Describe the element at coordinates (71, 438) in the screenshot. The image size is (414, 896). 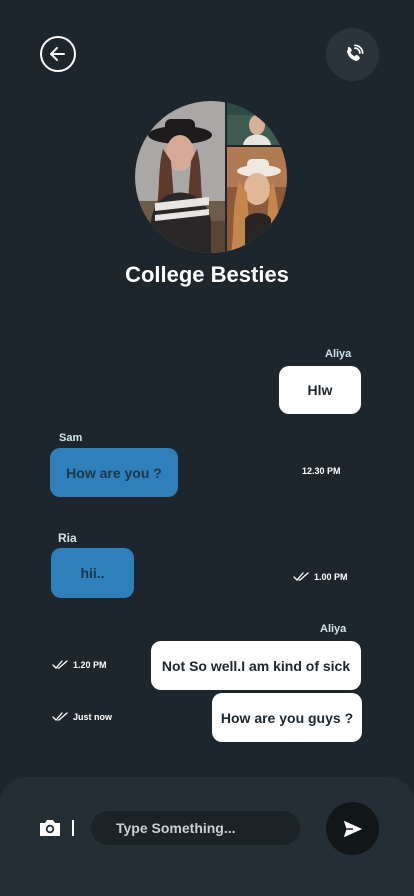
I see `message-sender: Sam` at that location.